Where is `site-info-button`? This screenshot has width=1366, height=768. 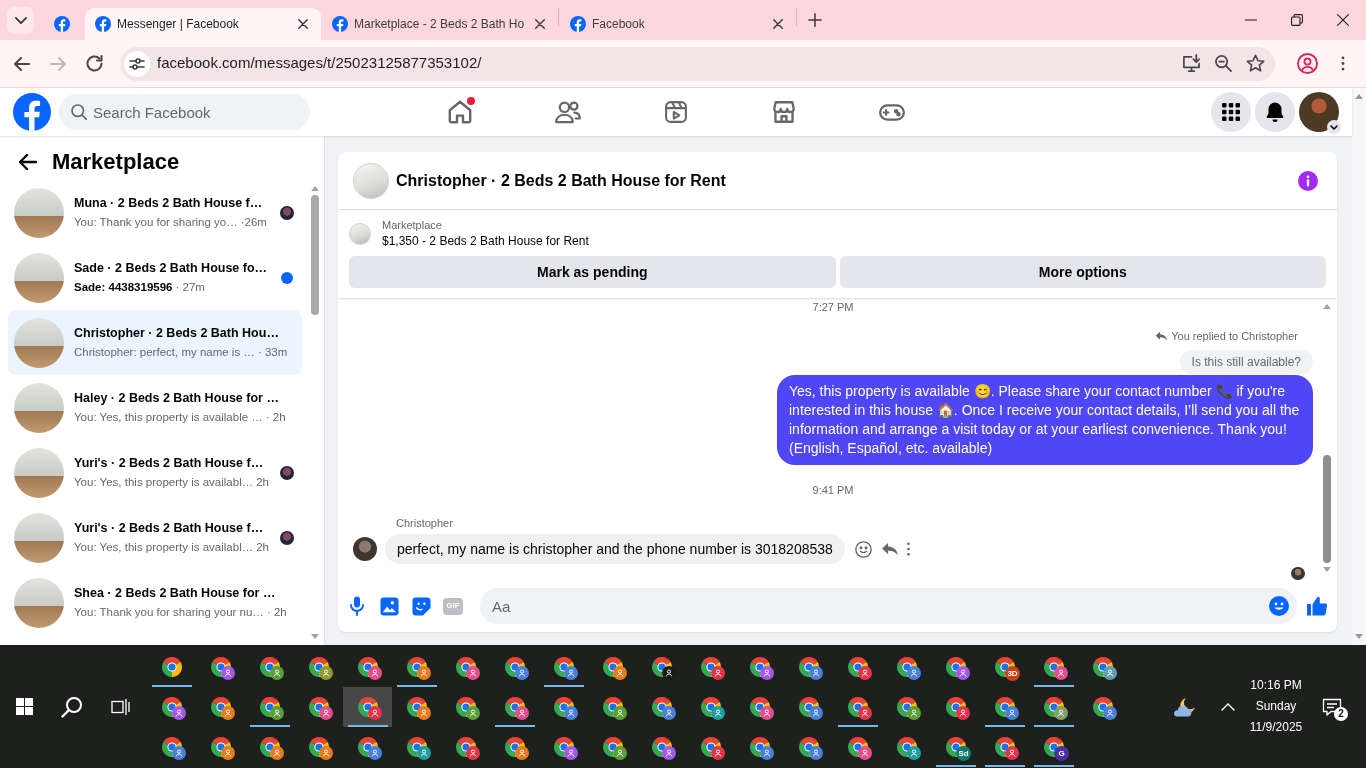
site-info-button is located at coordinates (137, 63).